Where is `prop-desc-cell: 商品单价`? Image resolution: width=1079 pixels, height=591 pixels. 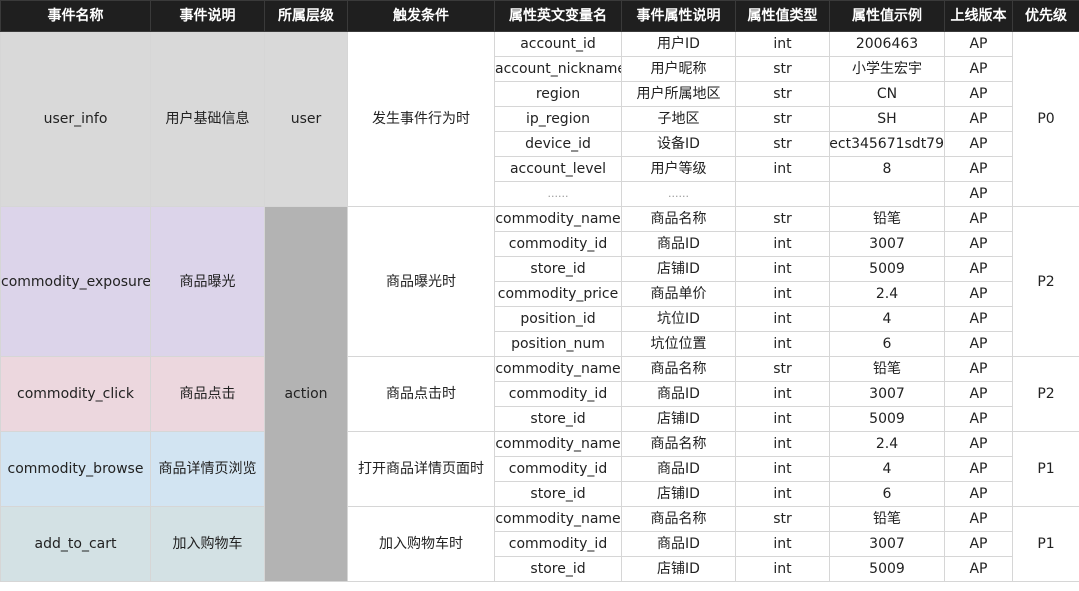
prop-desc-cell: 商品单价 is located at coordinates (678, 294).